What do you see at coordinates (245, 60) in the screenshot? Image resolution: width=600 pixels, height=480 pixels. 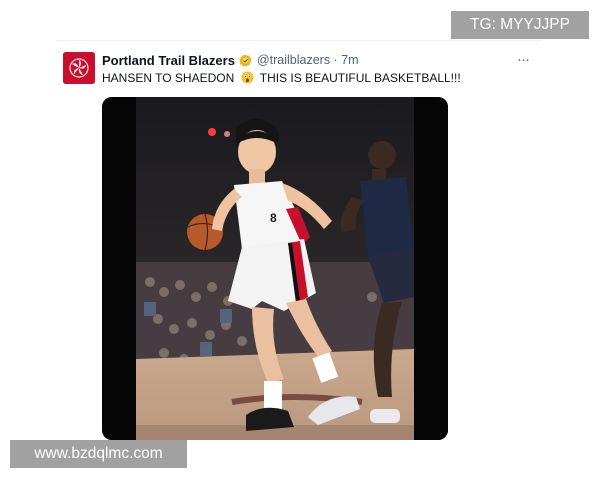 I see `gold-verified-badge-icon` at bounding box center [245, 60].